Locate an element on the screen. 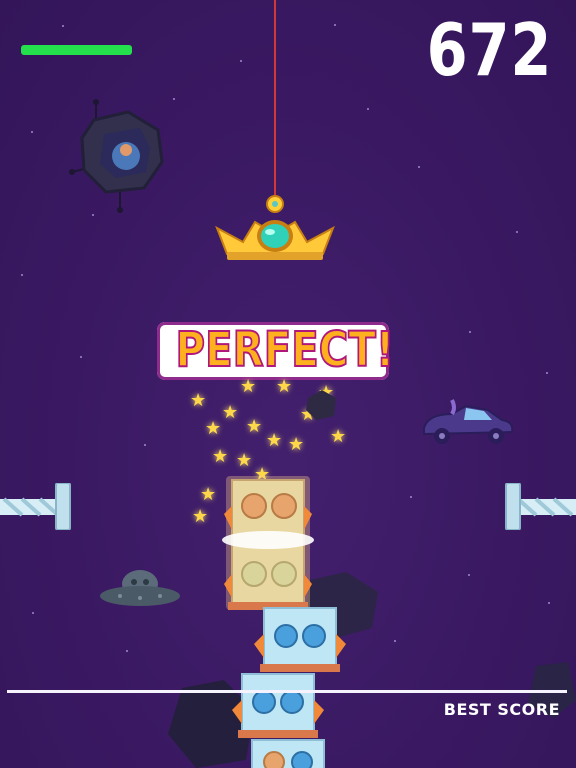 Image resolution: width=576 pixels, height=768 pixels. score-counter: 672 is located at coordinates (489, 50).